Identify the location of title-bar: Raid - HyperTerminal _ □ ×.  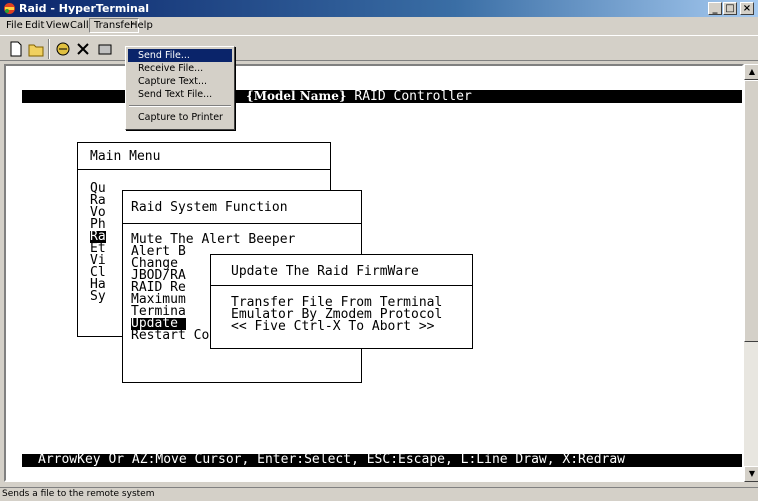
(379, 8).